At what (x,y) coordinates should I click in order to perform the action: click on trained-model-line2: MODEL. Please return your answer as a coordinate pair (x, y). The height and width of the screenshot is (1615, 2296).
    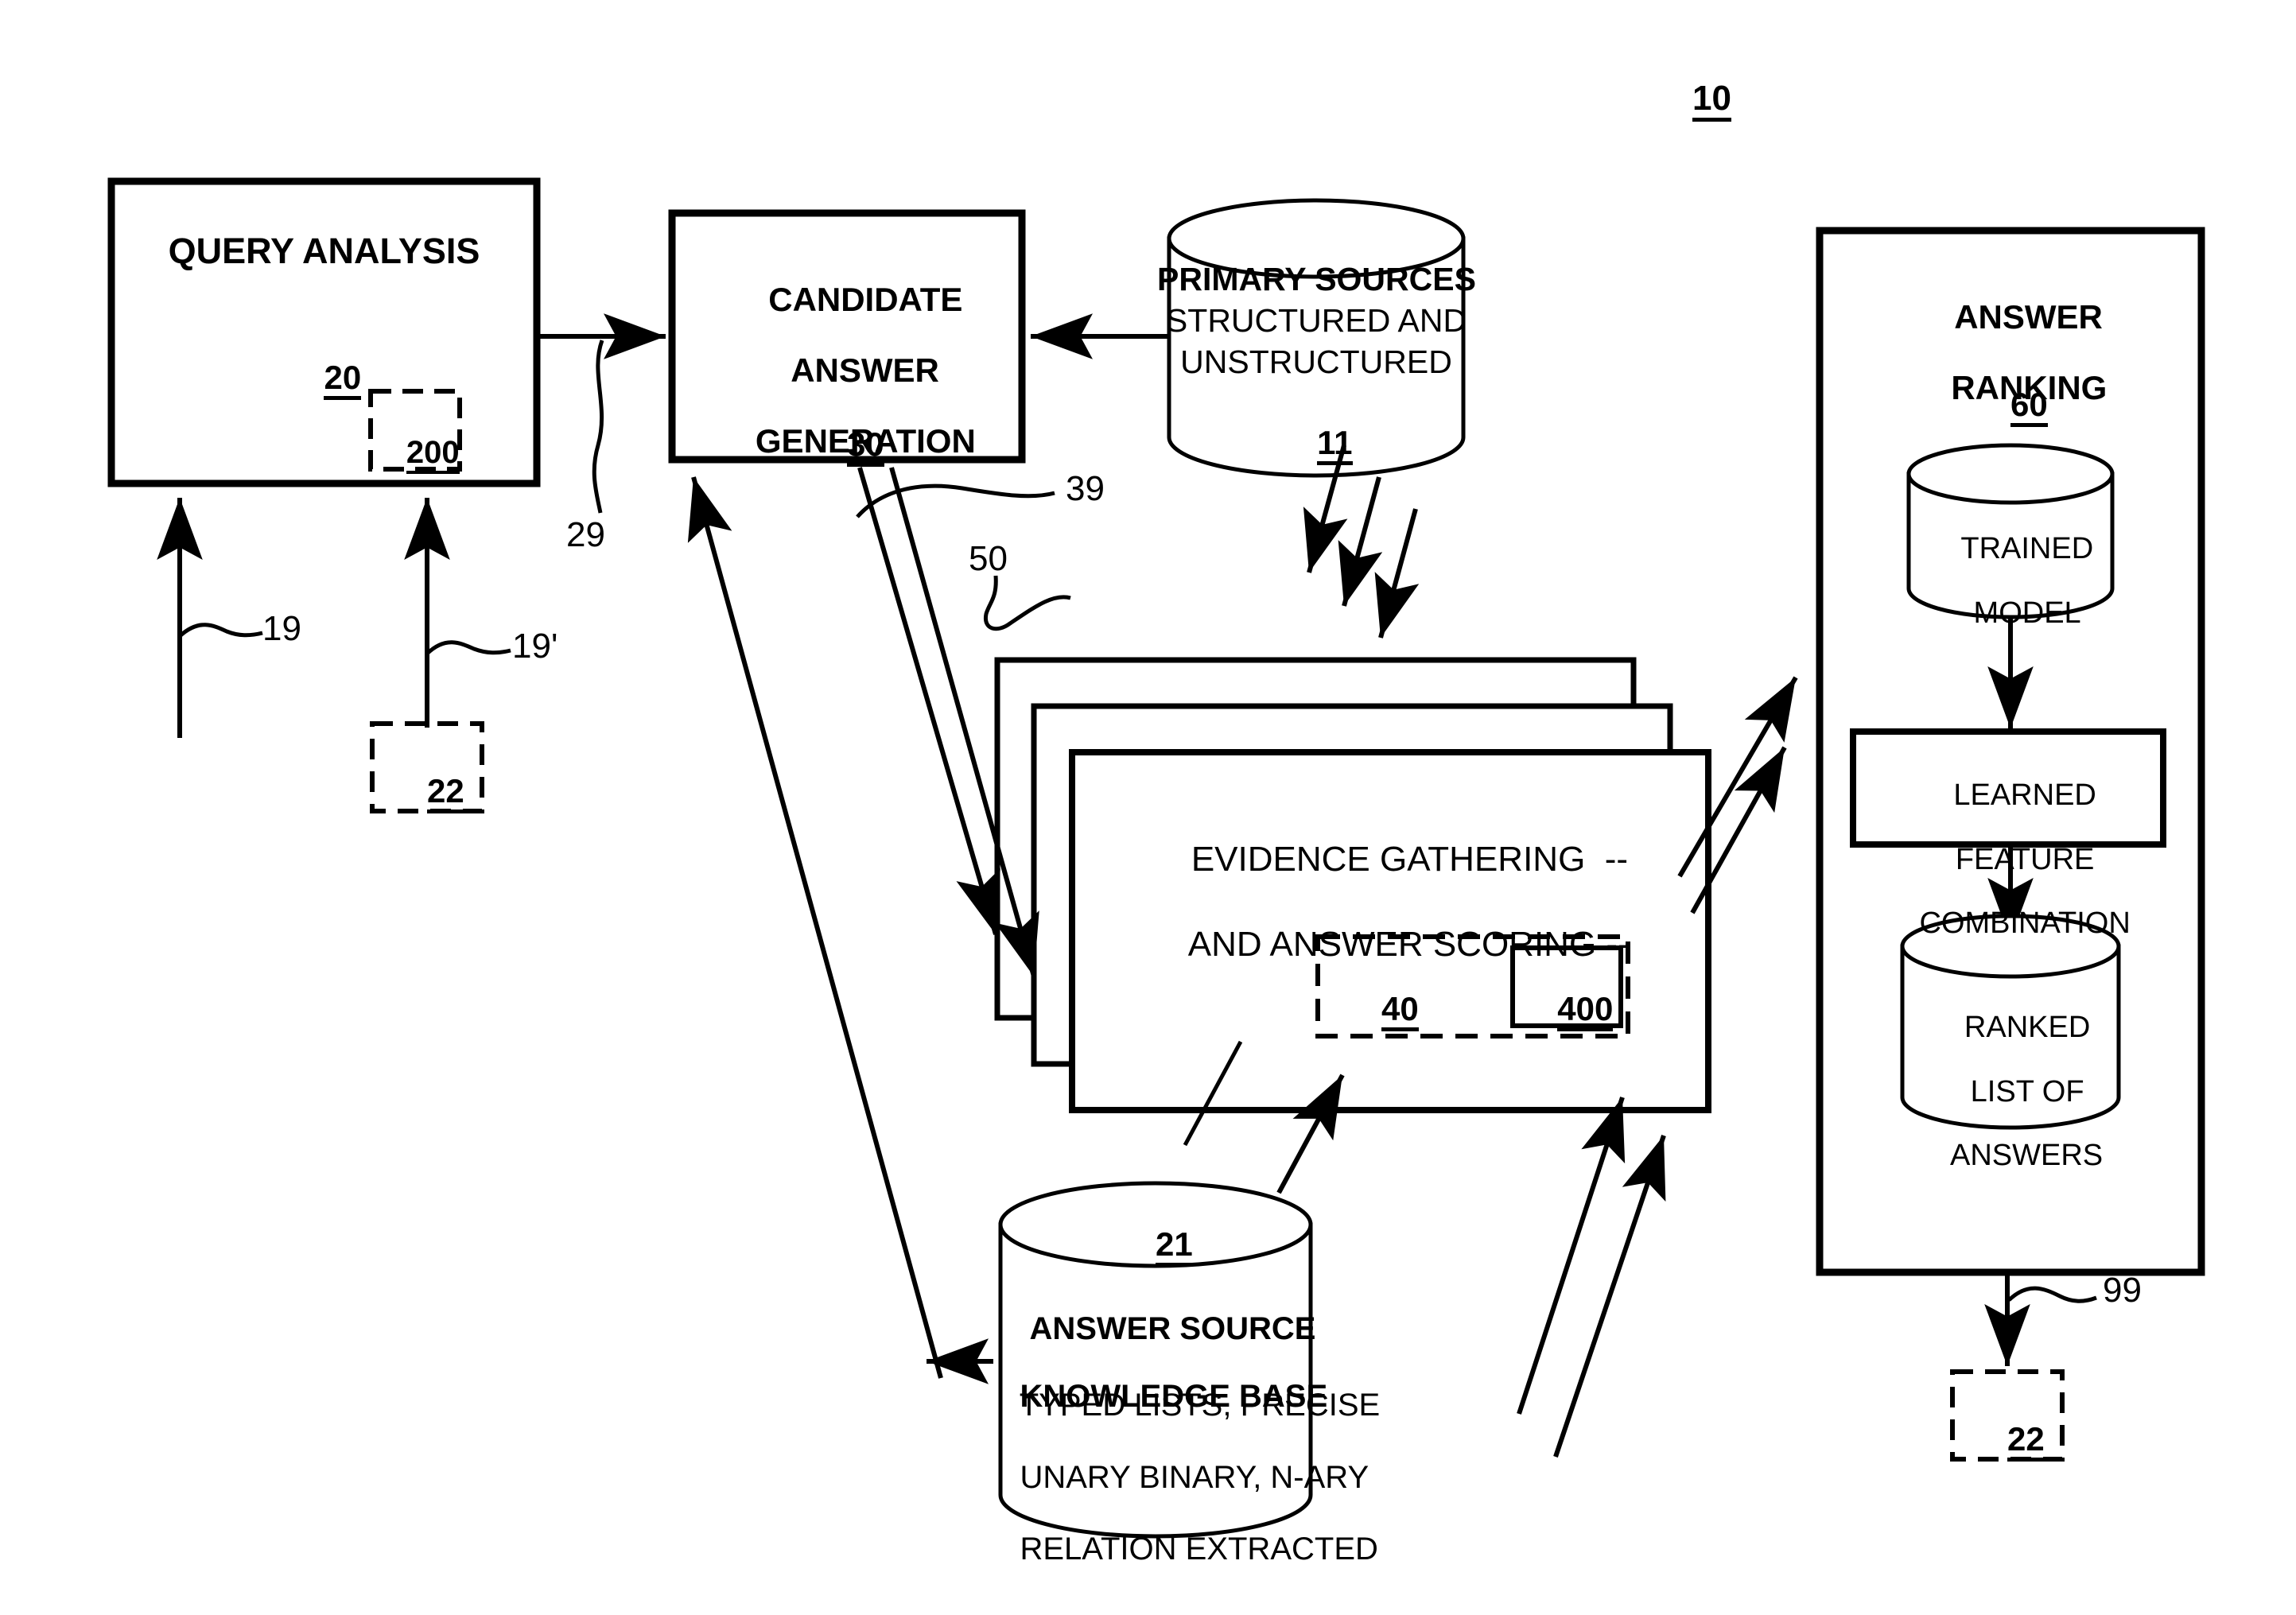
    Looking at the image, I should click on (2027, 613).